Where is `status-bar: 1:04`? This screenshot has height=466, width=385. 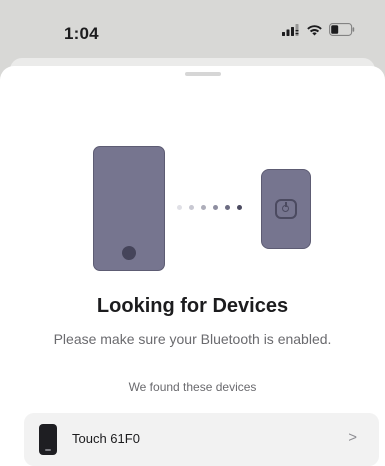
status-bar: 1:04 is located at coordinates (192, 30).